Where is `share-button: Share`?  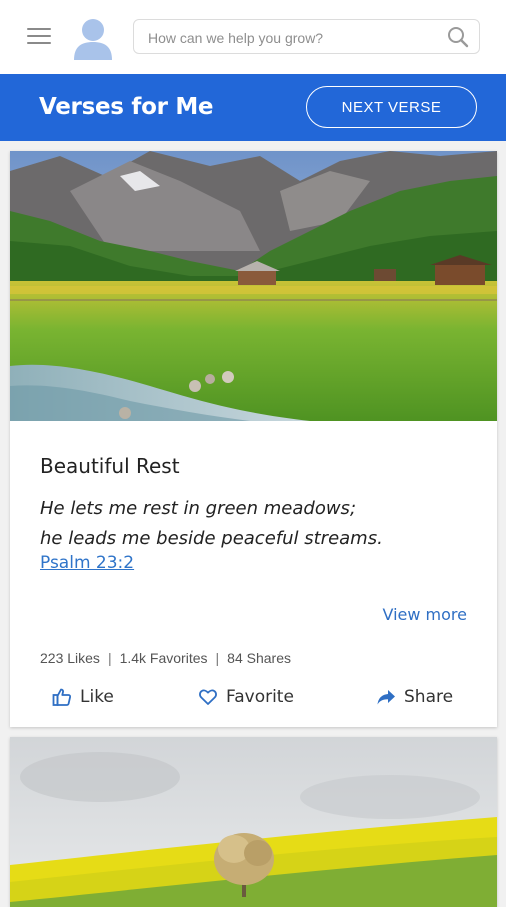
share-button: Share is located at coordinates (414, 697).